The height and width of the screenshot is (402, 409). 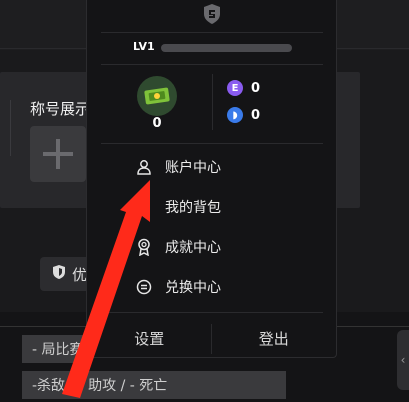 What do you see at coordinates (243, 115) in the screenshot?
I see `currency-b: ◗ 0` at bounding box center [243, 115].